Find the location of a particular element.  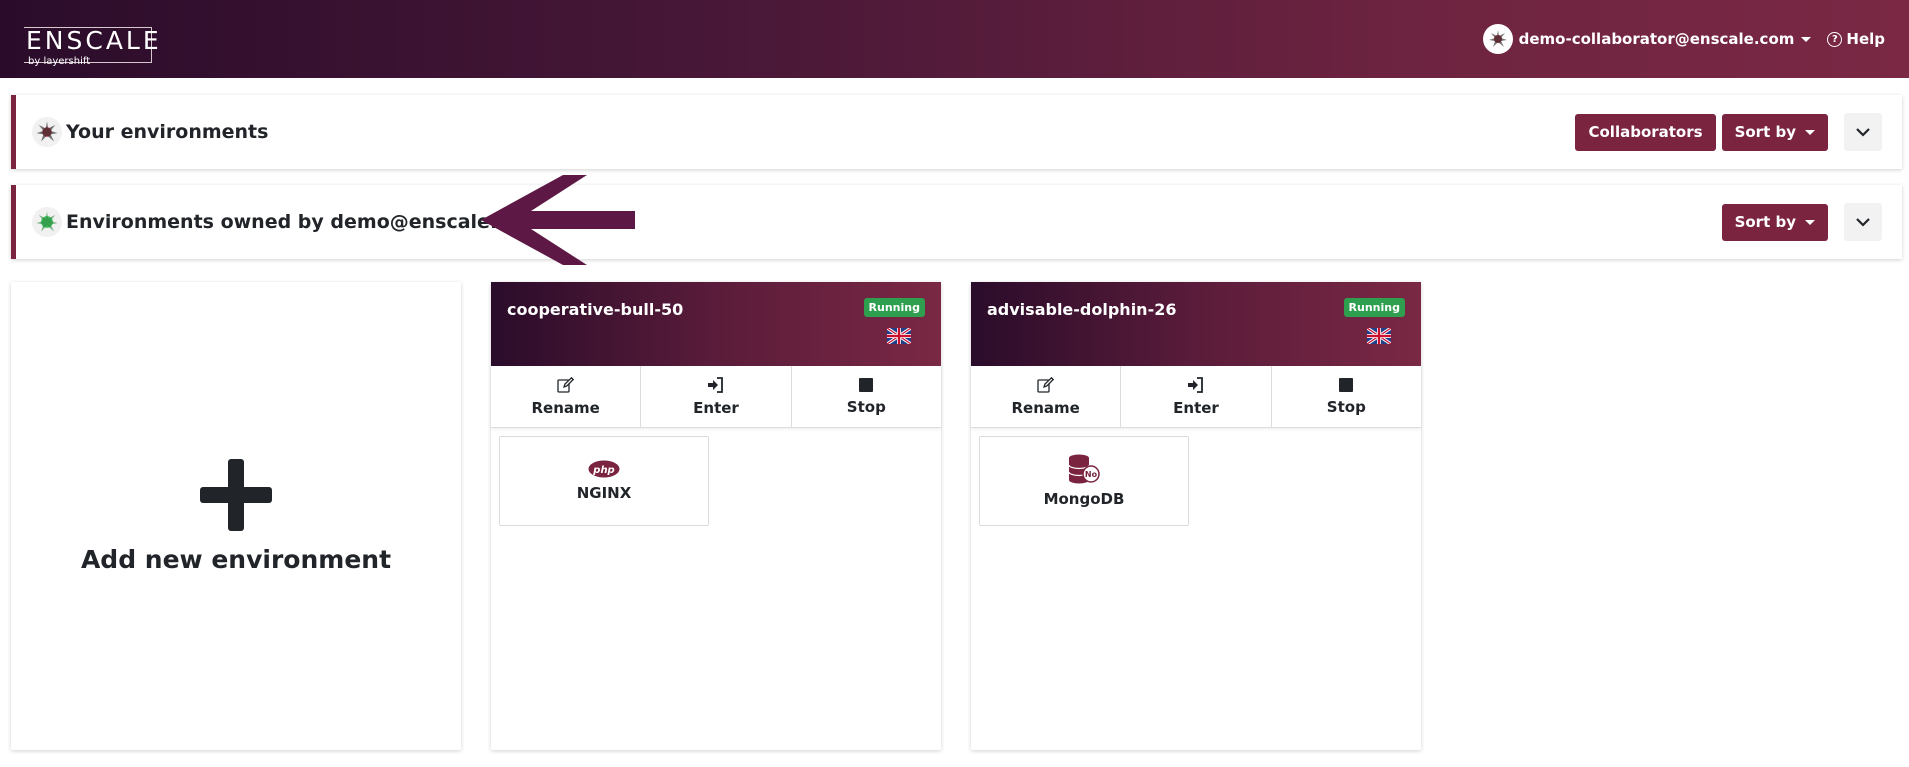

environment-card: cooperative-bull-50 Running Rename Enter is located at coordinates (716, 516).